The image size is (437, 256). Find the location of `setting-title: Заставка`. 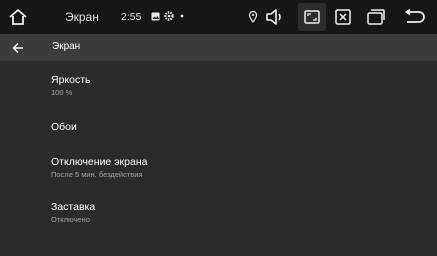

setting-title: Заставка is located at coordinates (73, 207).